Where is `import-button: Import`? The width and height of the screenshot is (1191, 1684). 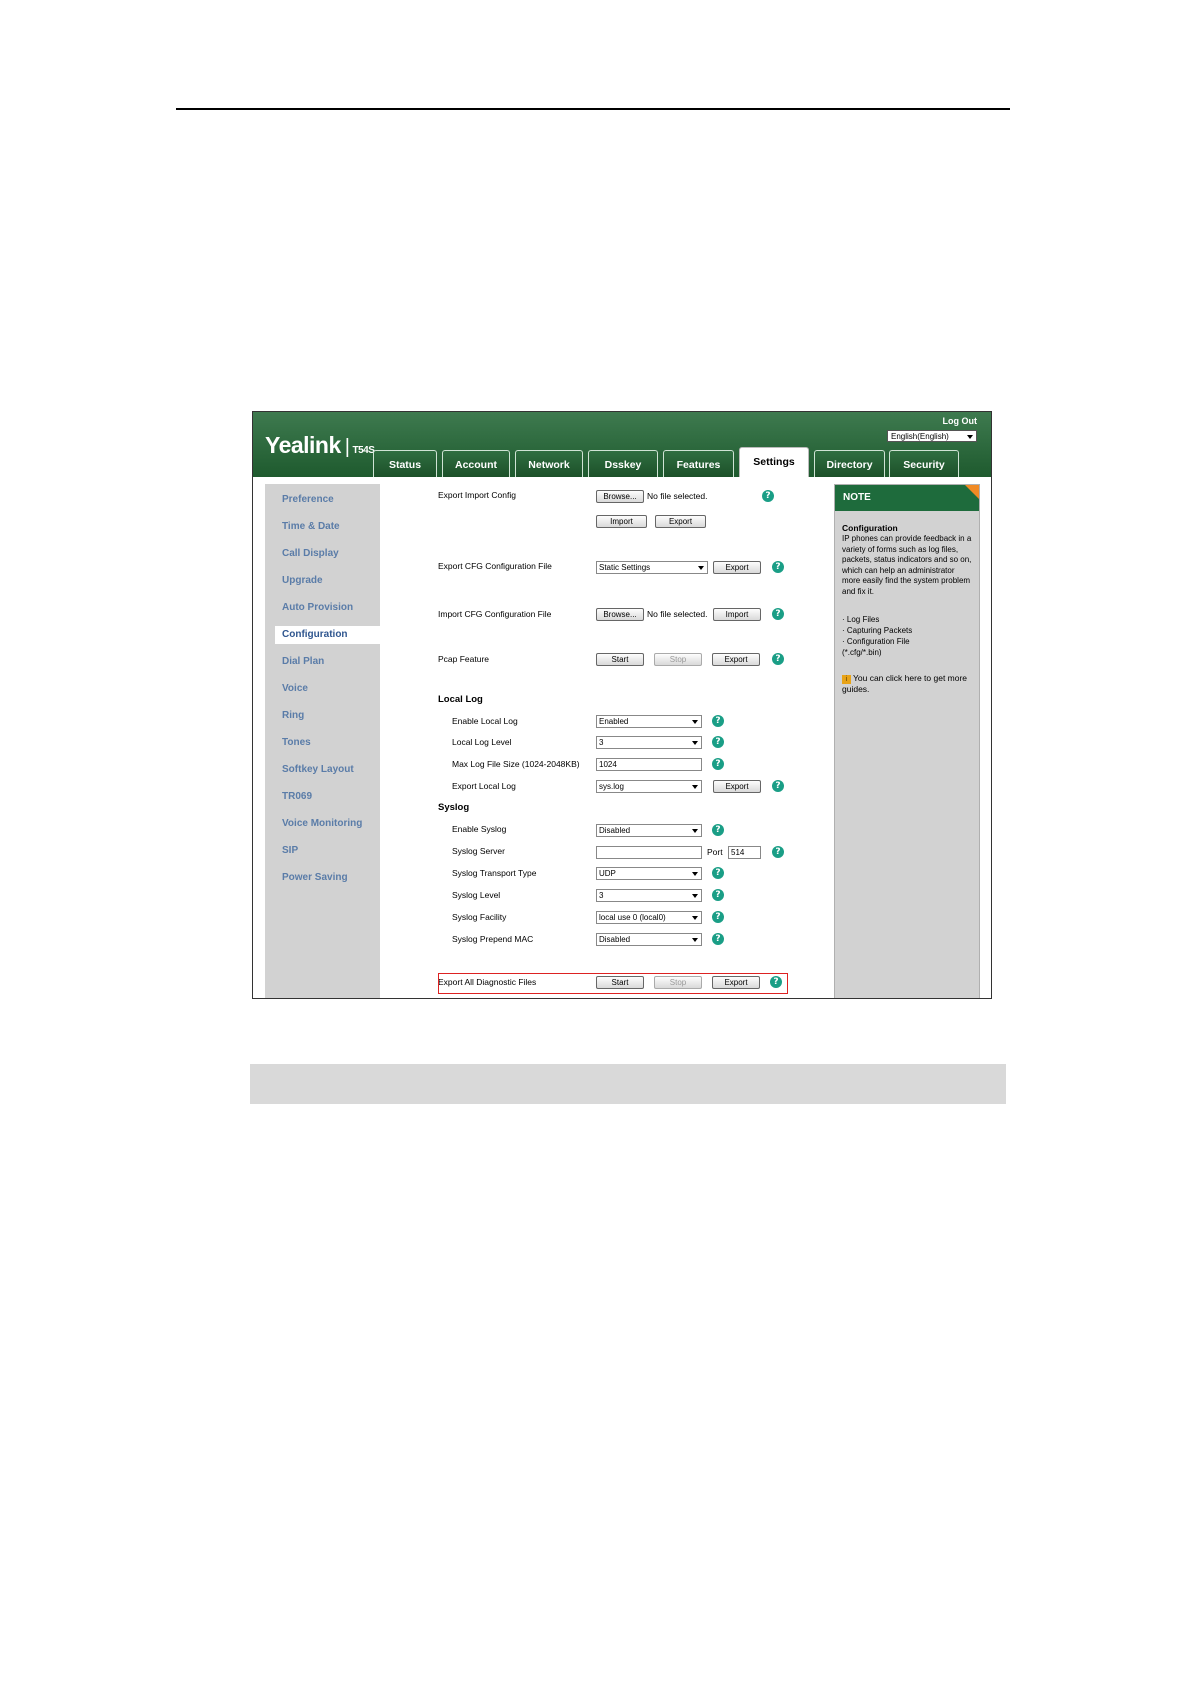
import-button: Import is located at coordinates (621, 521).